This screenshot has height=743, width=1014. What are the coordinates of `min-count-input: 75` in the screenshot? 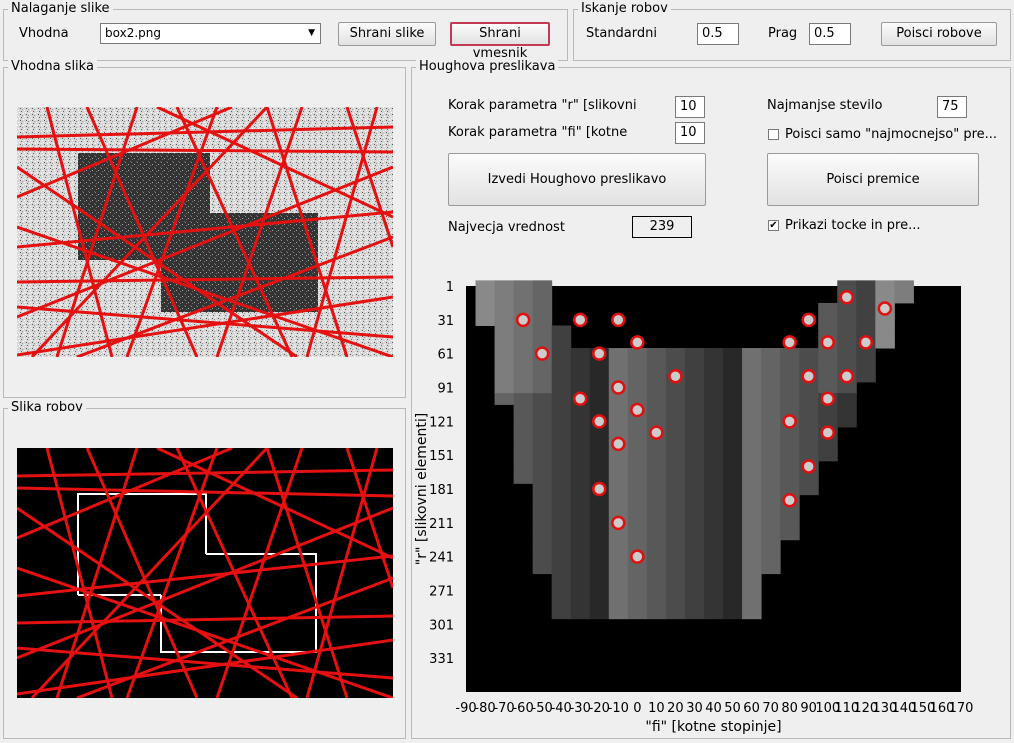 It's located at (952, 107).